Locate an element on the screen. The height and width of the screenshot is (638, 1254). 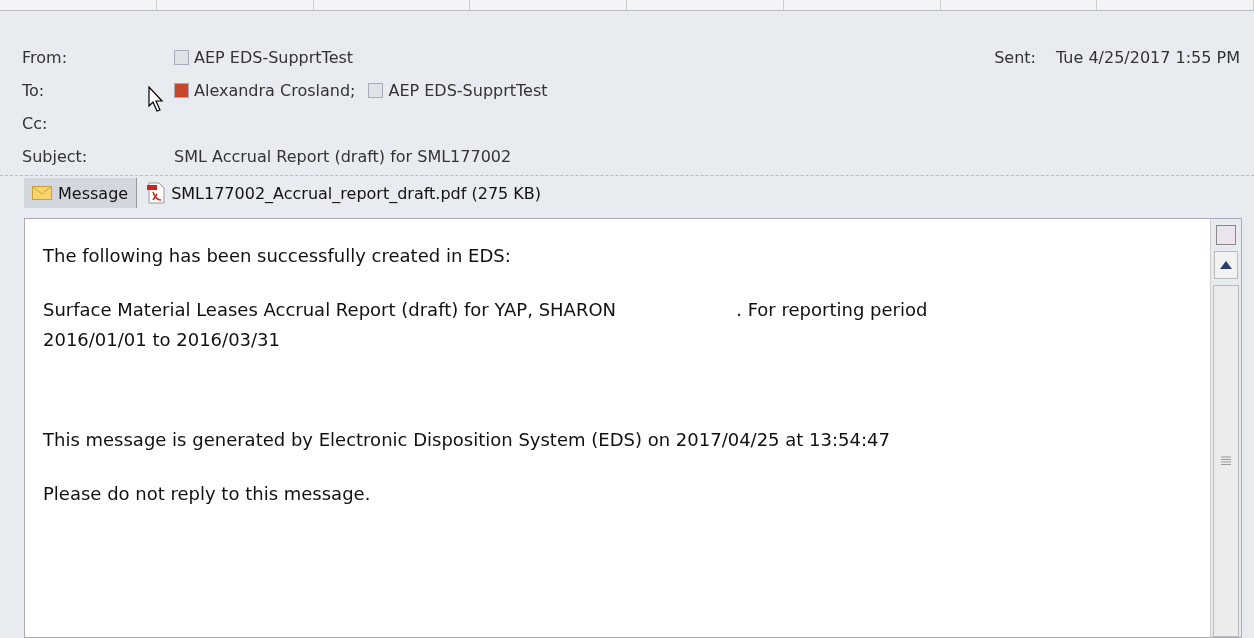
subject-text: SML Accrual Report (draft) for SML177002 is located at coordinates (343, 156).